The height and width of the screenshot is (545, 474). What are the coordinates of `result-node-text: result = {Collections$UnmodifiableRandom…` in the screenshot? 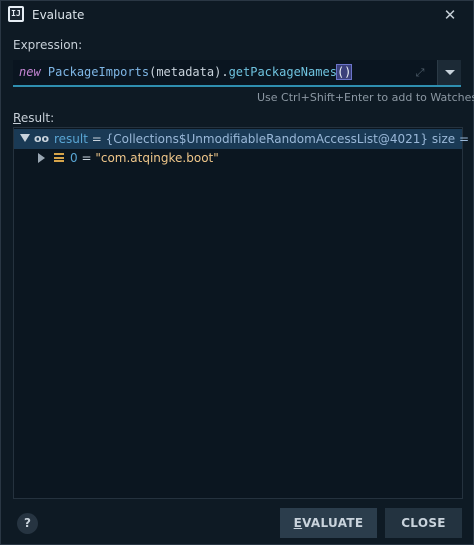 It's located at (264, 139).